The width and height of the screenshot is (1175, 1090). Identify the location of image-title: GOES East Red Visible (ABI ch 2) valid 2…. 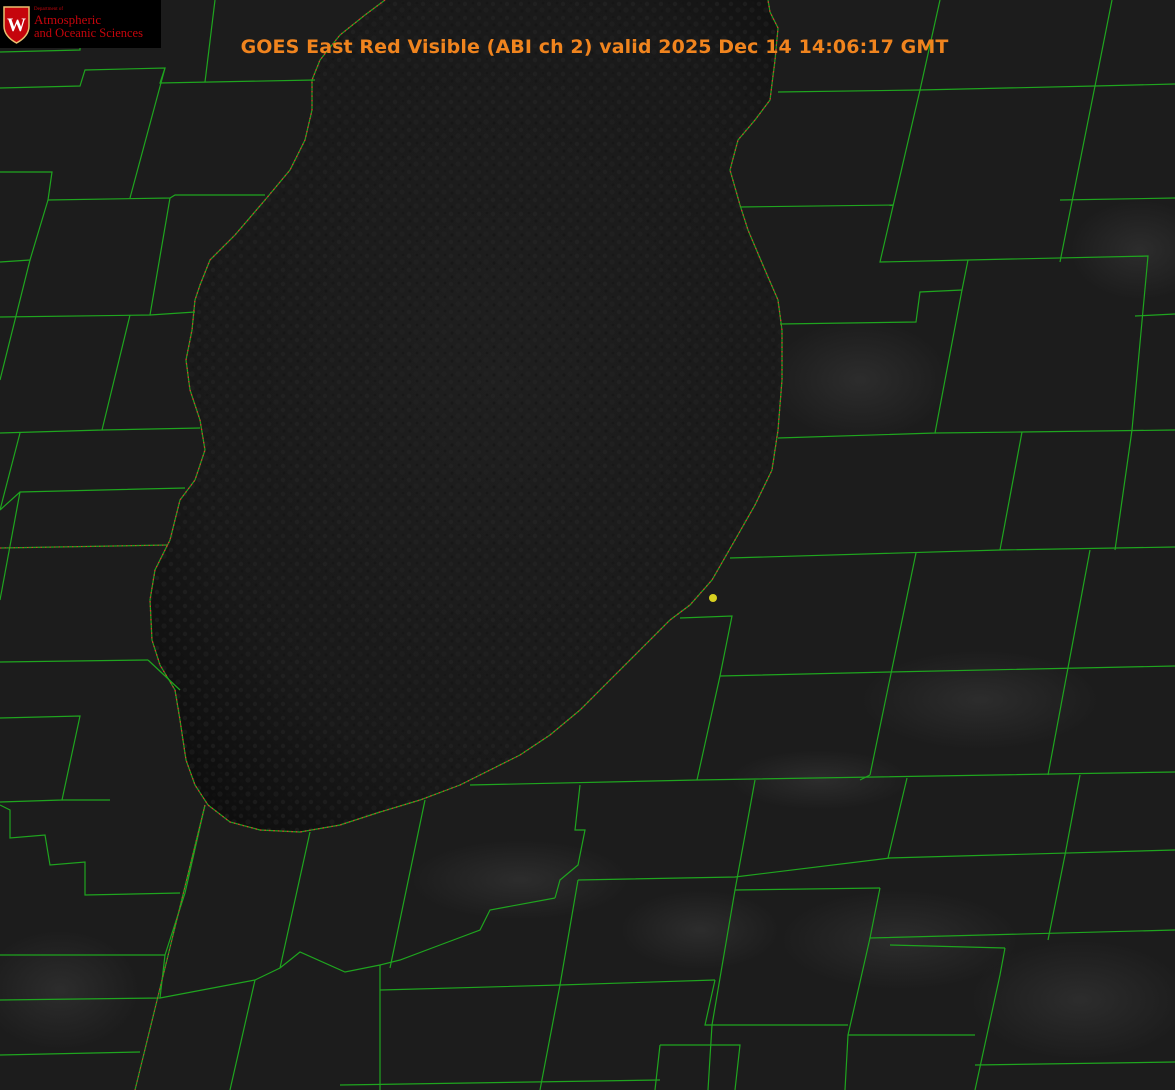
(594, 47).